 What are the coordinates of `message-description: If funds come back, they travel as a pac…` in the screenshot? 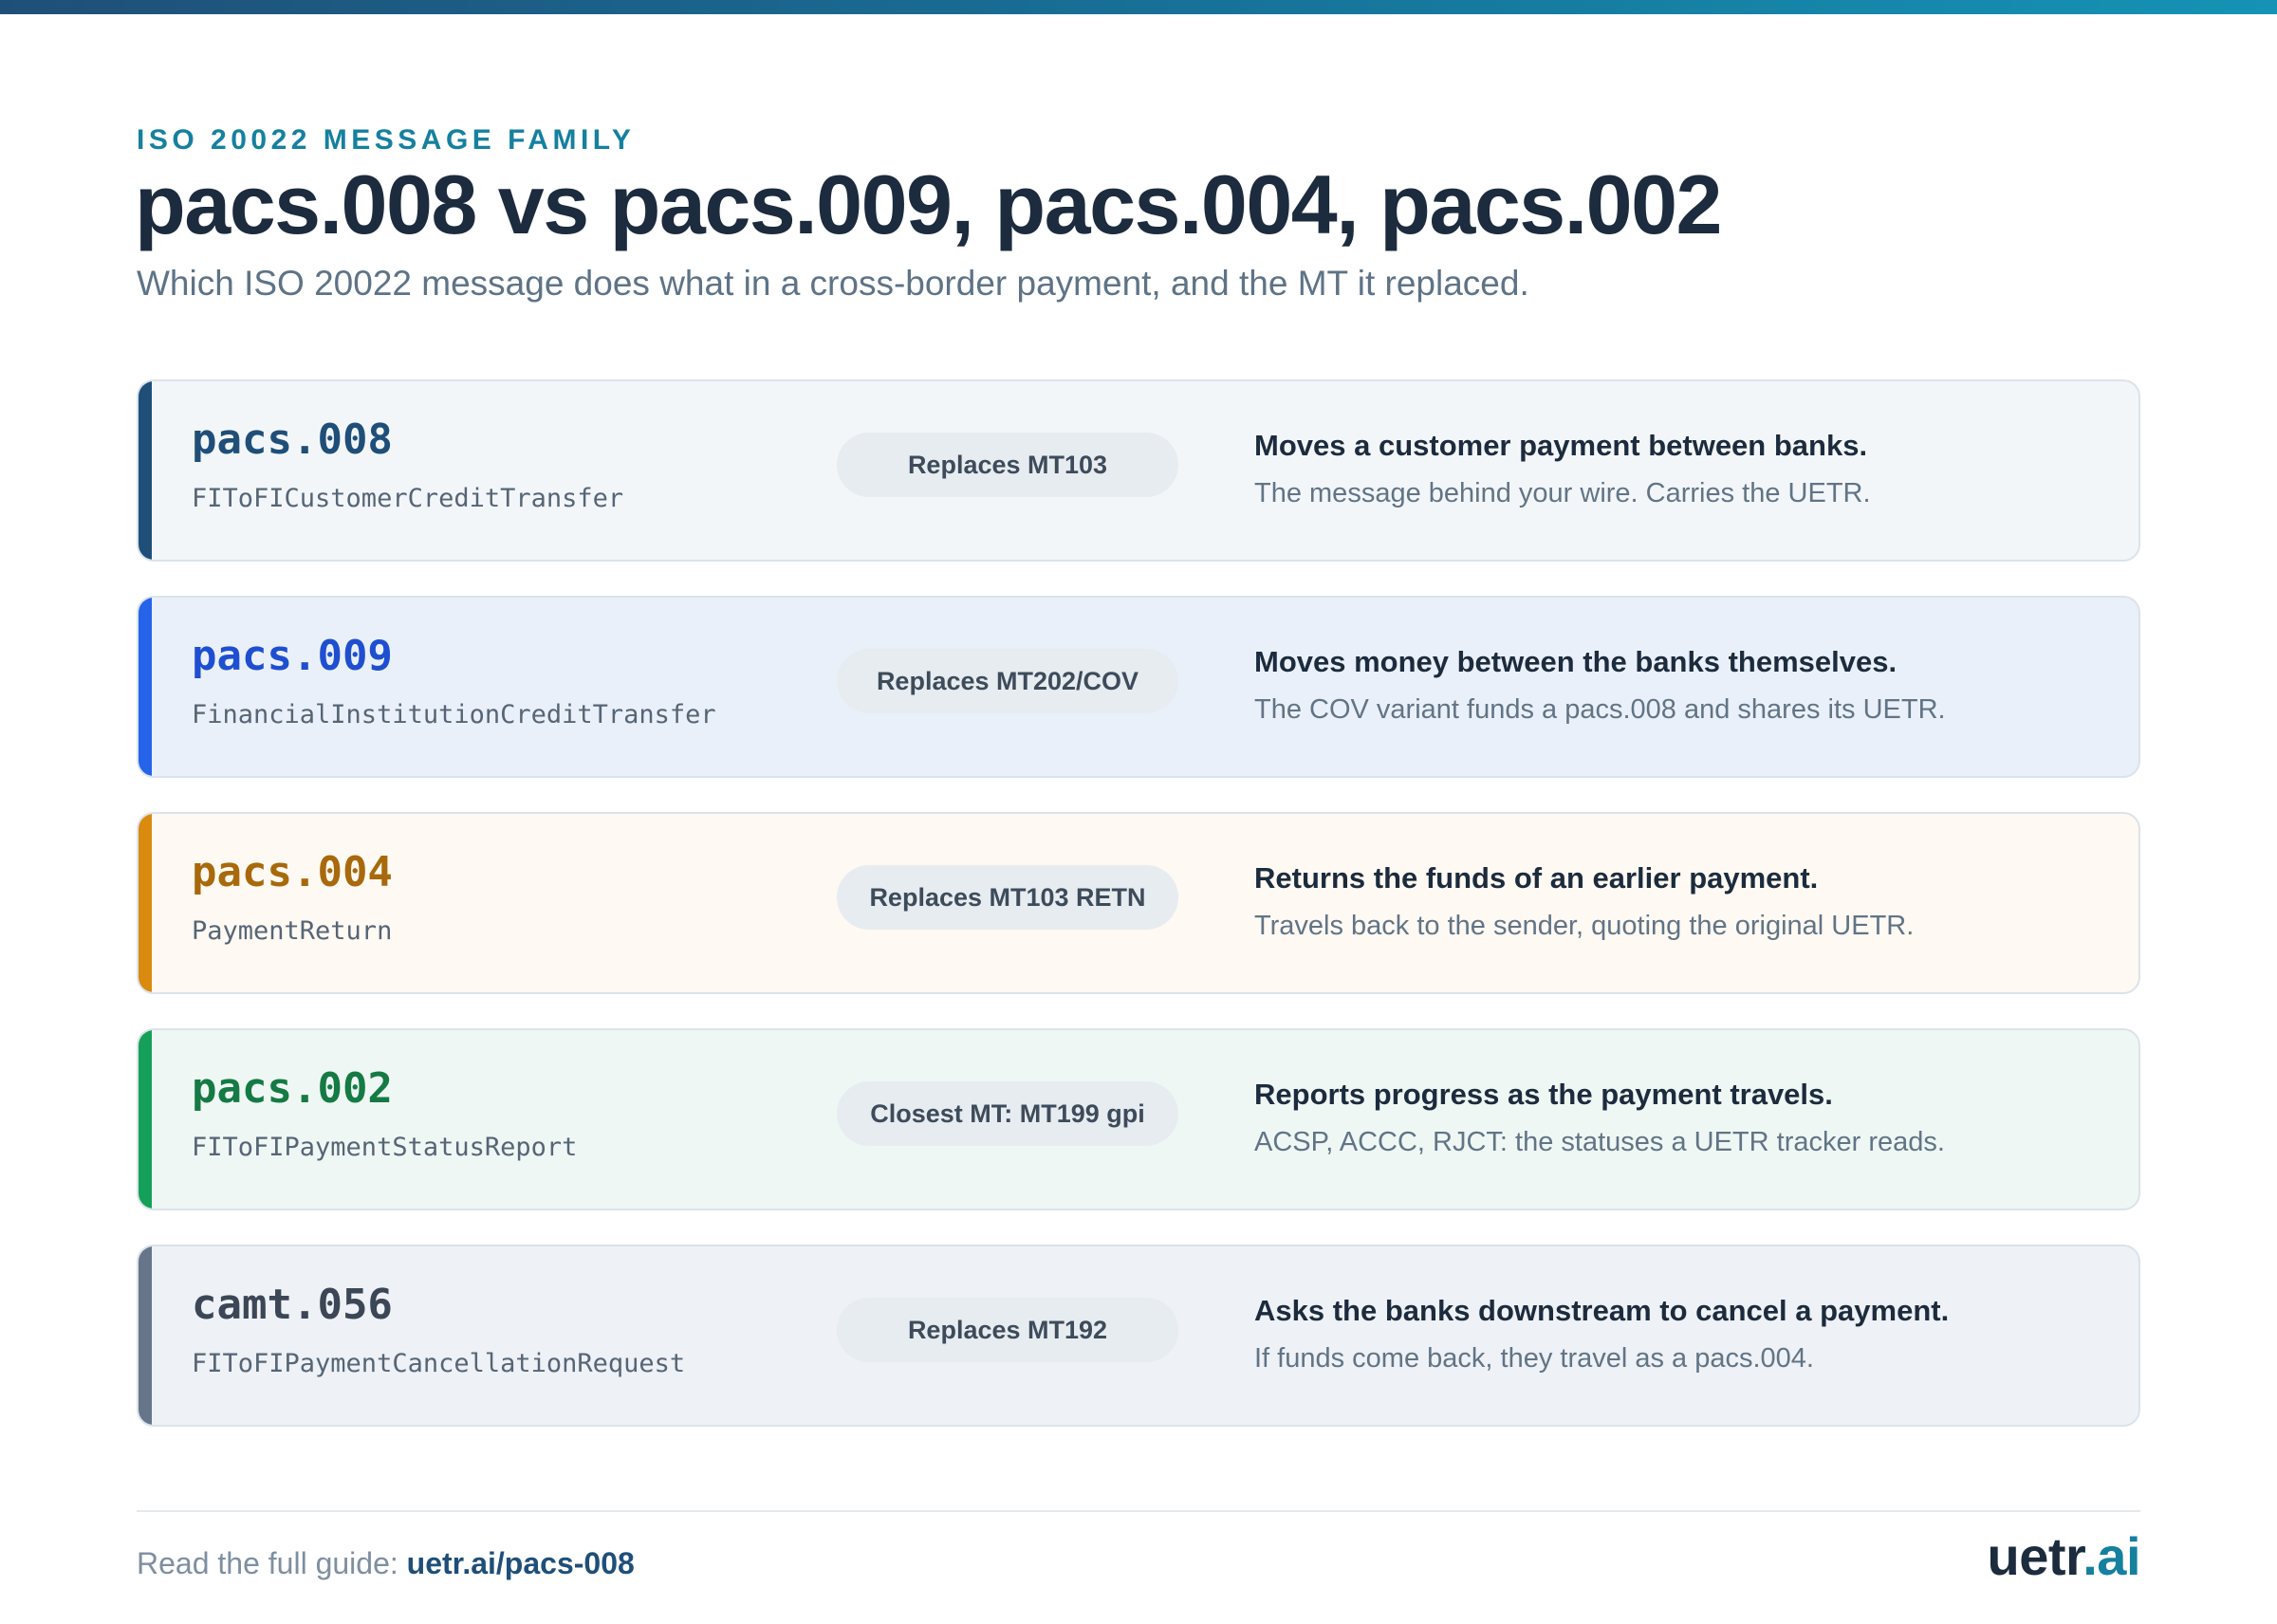 It's located at (1534, 1359).